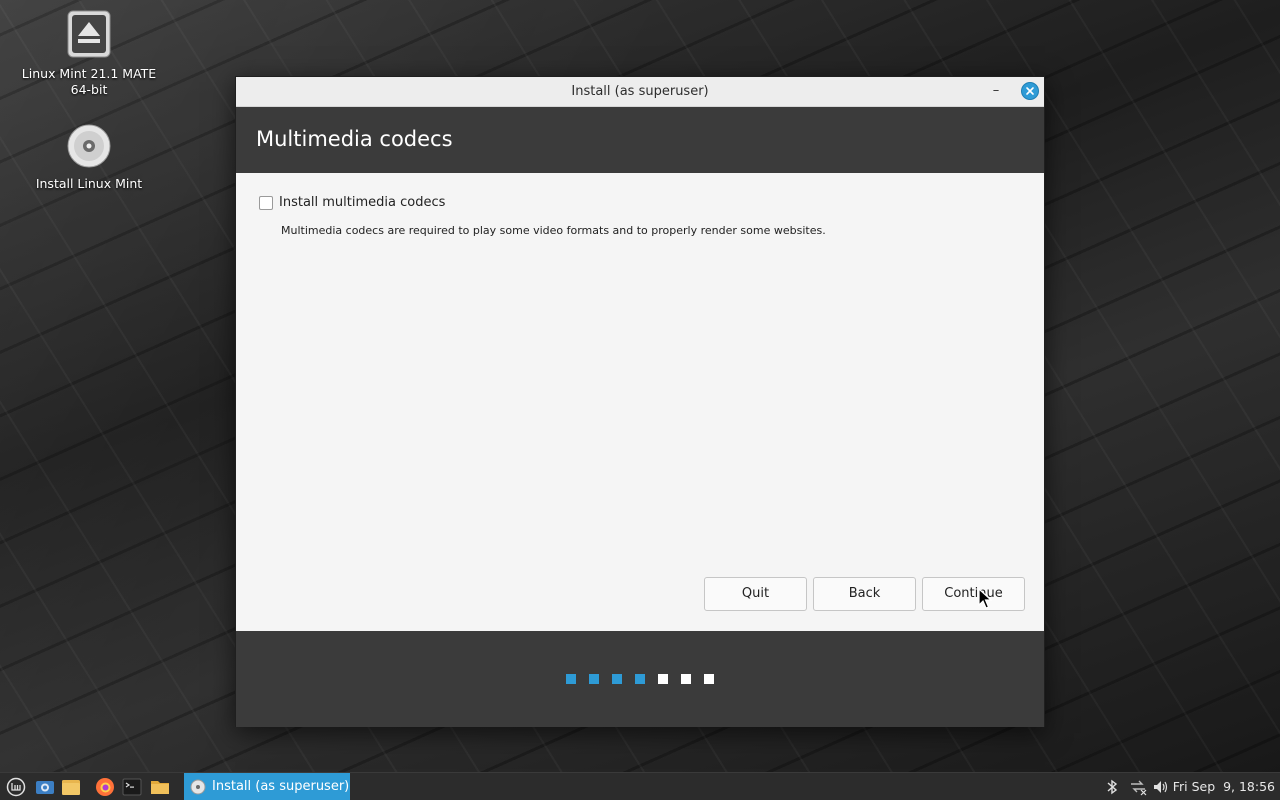 The height and width of the screenshot is (800, 1280). I want to click on taskbar-item-installer: Install (as superuser), so click(267, 786).